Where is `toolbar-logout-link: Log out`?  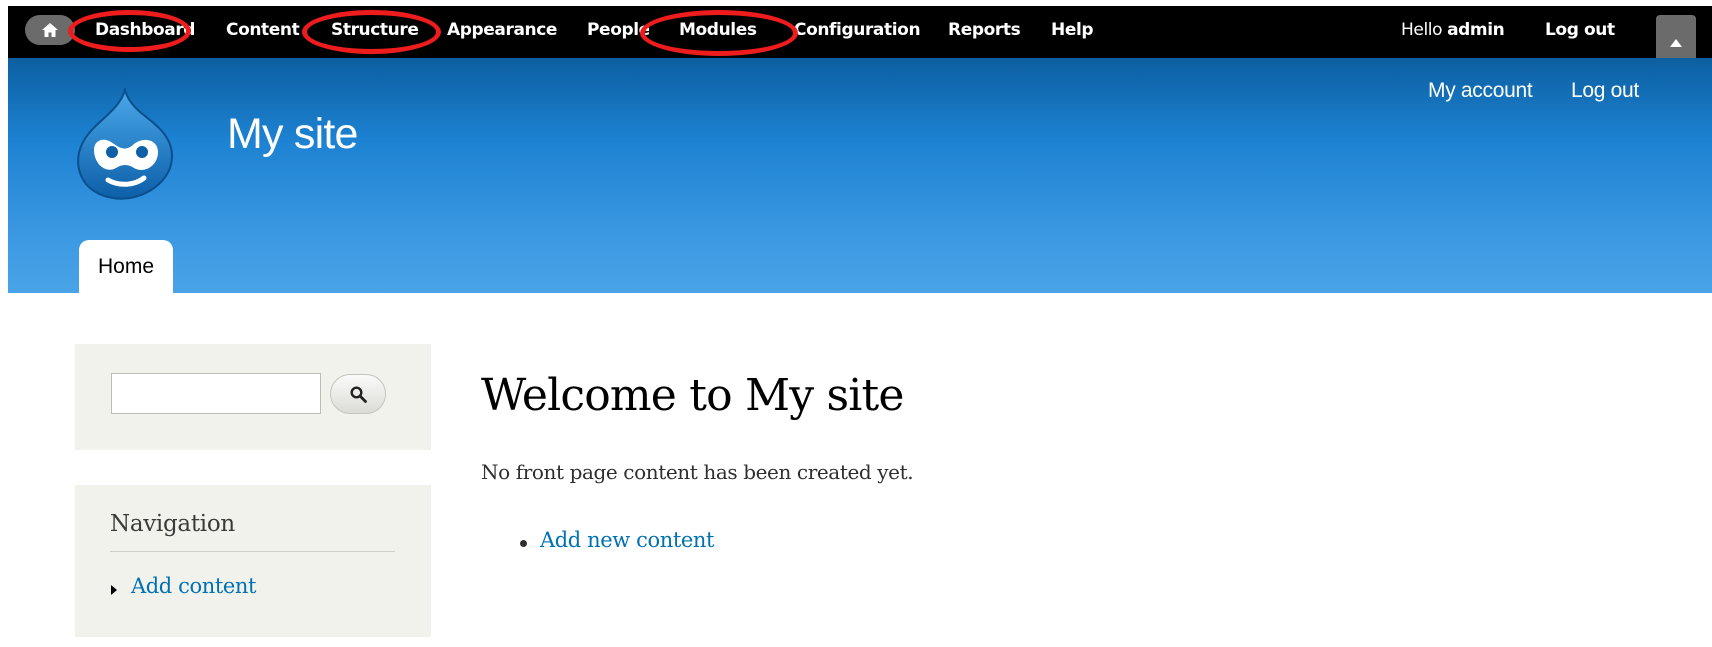
toolbar-logout-link: Log out is located at coordinates (1580, 30).